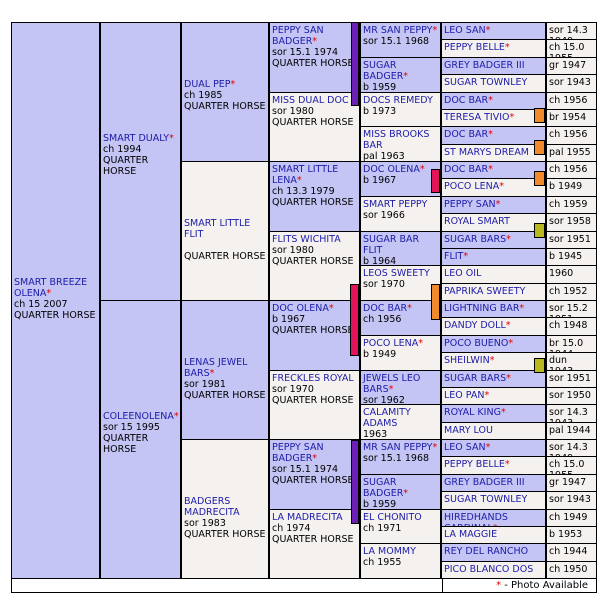 This screenshot has width=600, height=614. Describe the element at coordinates (313, 378) in the screenshot. I see `horse-name-link: FRECKLES ROYAL` at that location.